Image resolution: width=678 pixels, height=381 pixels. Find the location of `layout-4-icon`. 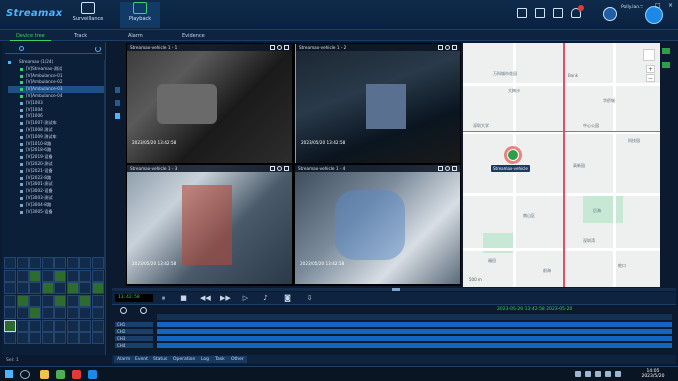

layout-4-icon is located at coordinates (117, 103).